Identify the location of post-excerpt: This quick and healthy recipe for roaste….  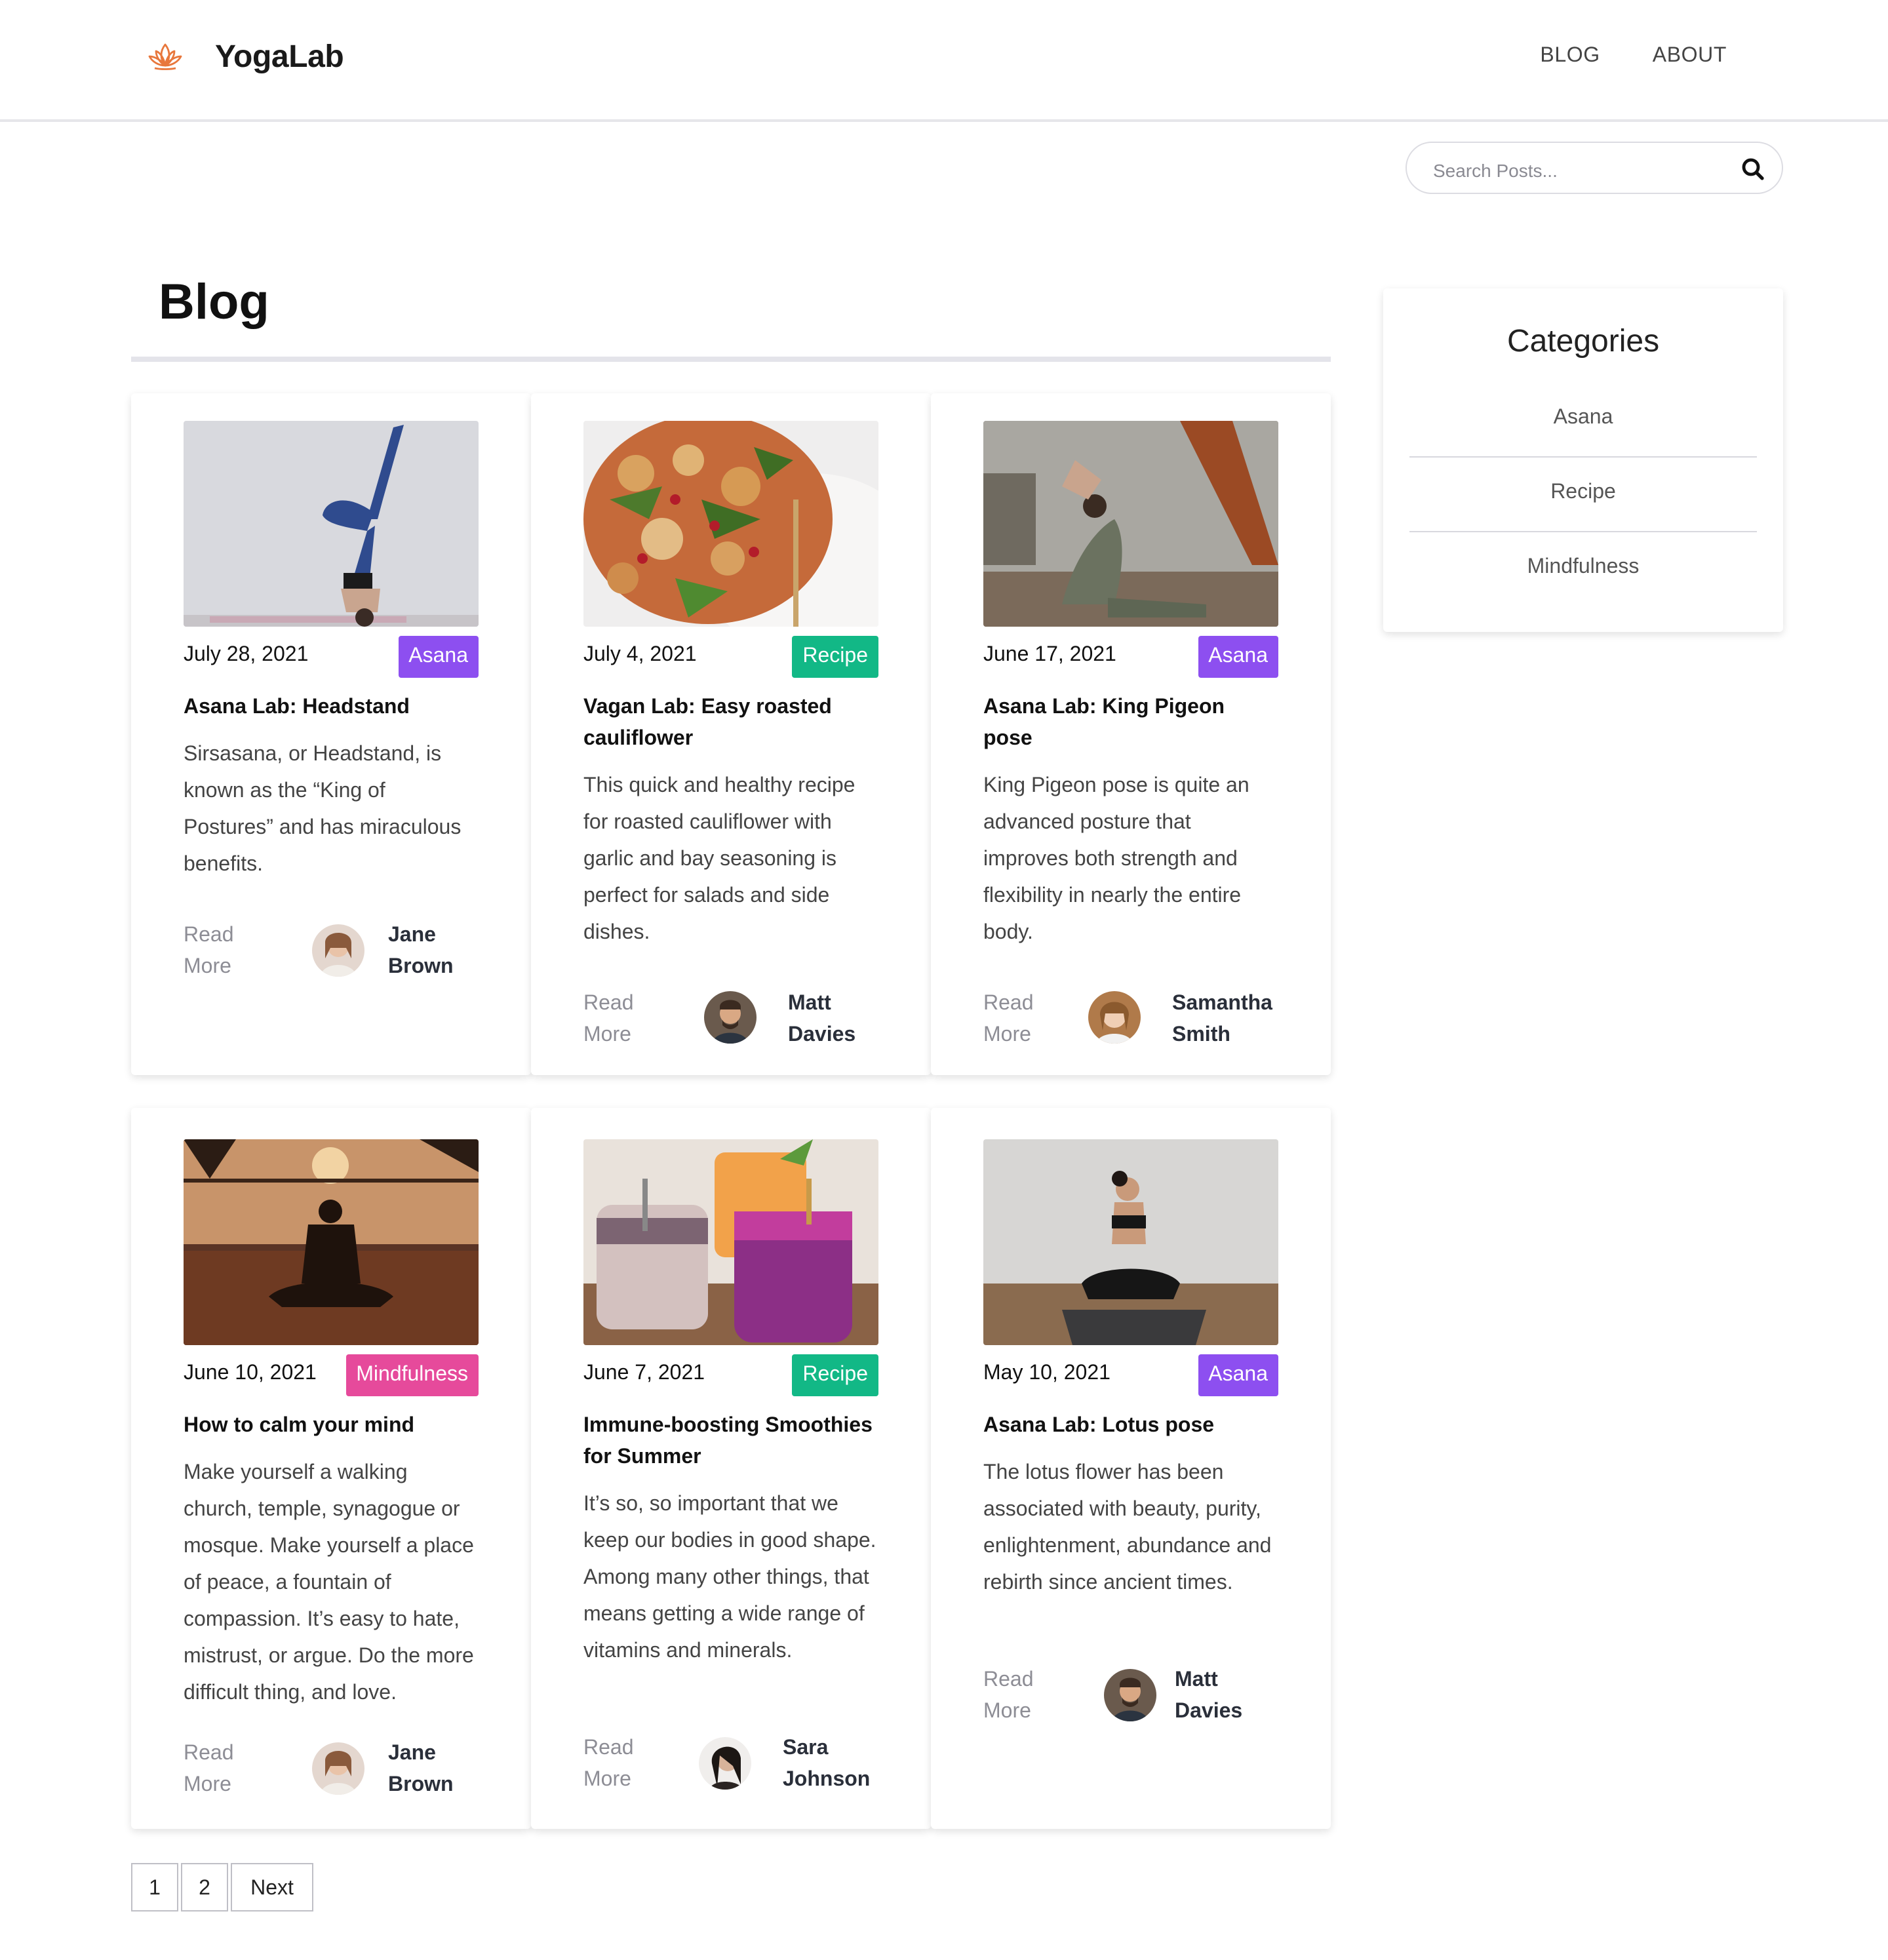
(719, 859).